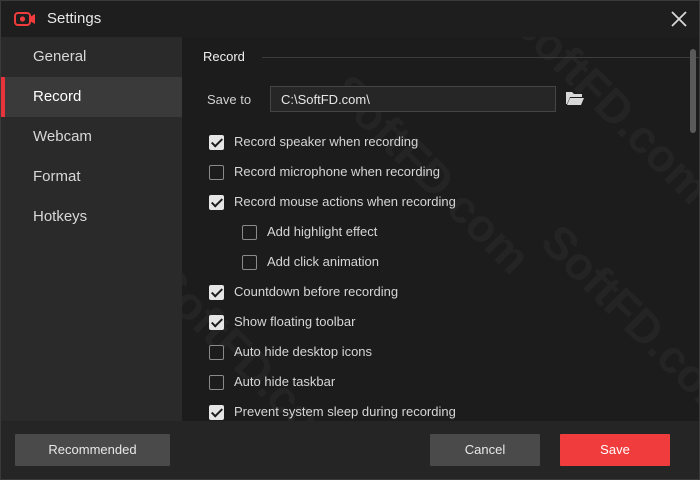 The height and width of the screenshot is (480, 700). What do you see at coordinates (337, 171) in the screenshot?
I see `option-label: Record microphone when recording` at bounding box center [337, 171].